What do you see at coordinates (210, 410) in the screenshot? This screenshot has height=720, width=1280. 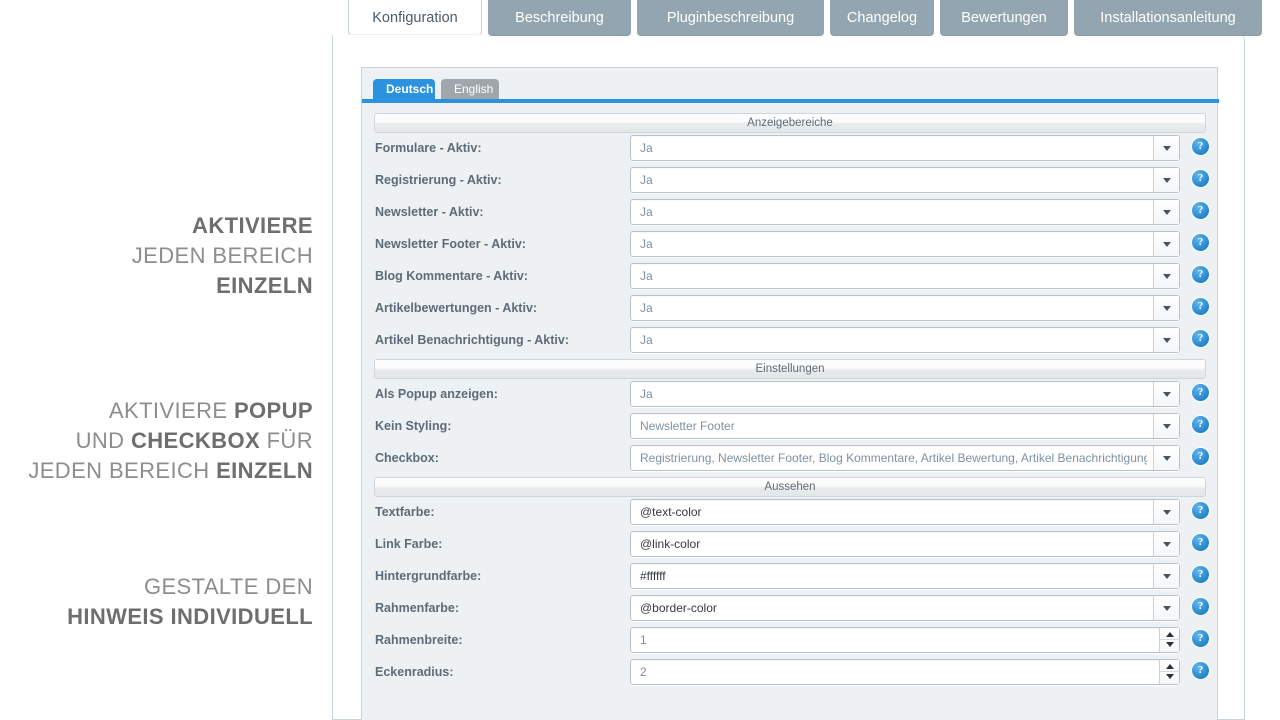 I see `promo-line: AKTIVIERE POPUP` at bounding box center [210, 410].